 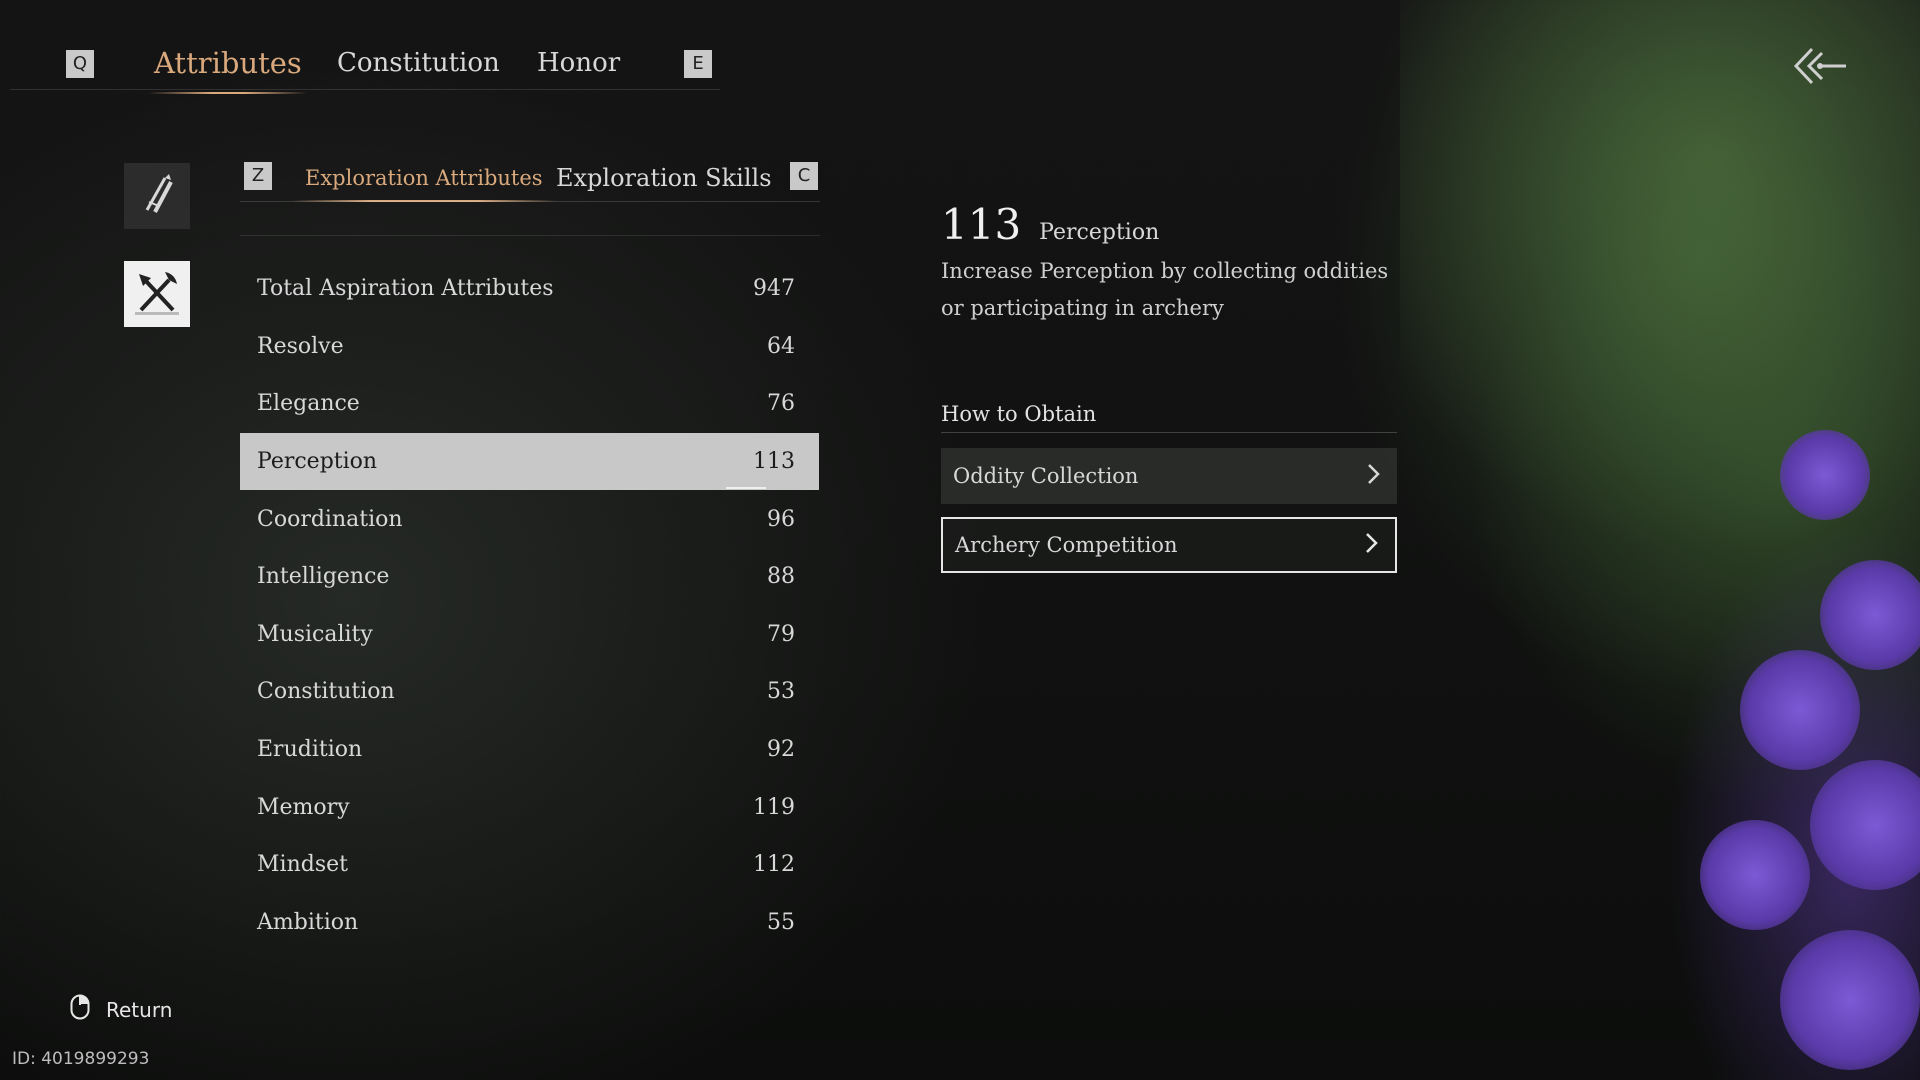 I want to click on detail-name: Perception, so click(x=1099, y=232).